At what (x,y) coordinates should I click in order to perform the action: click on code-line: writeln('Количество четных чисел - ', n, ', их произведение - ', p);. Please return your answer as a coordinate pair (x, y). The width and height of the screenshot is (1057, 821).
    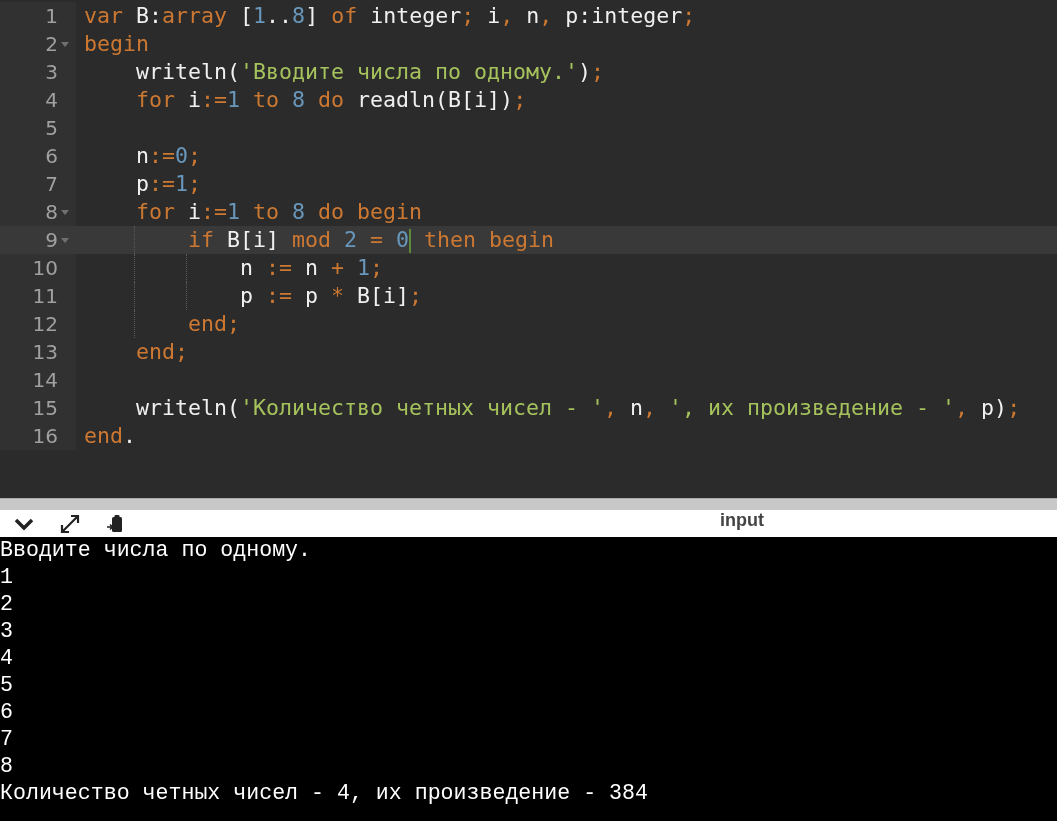
    Looking at the image, I should click on (578, 407).